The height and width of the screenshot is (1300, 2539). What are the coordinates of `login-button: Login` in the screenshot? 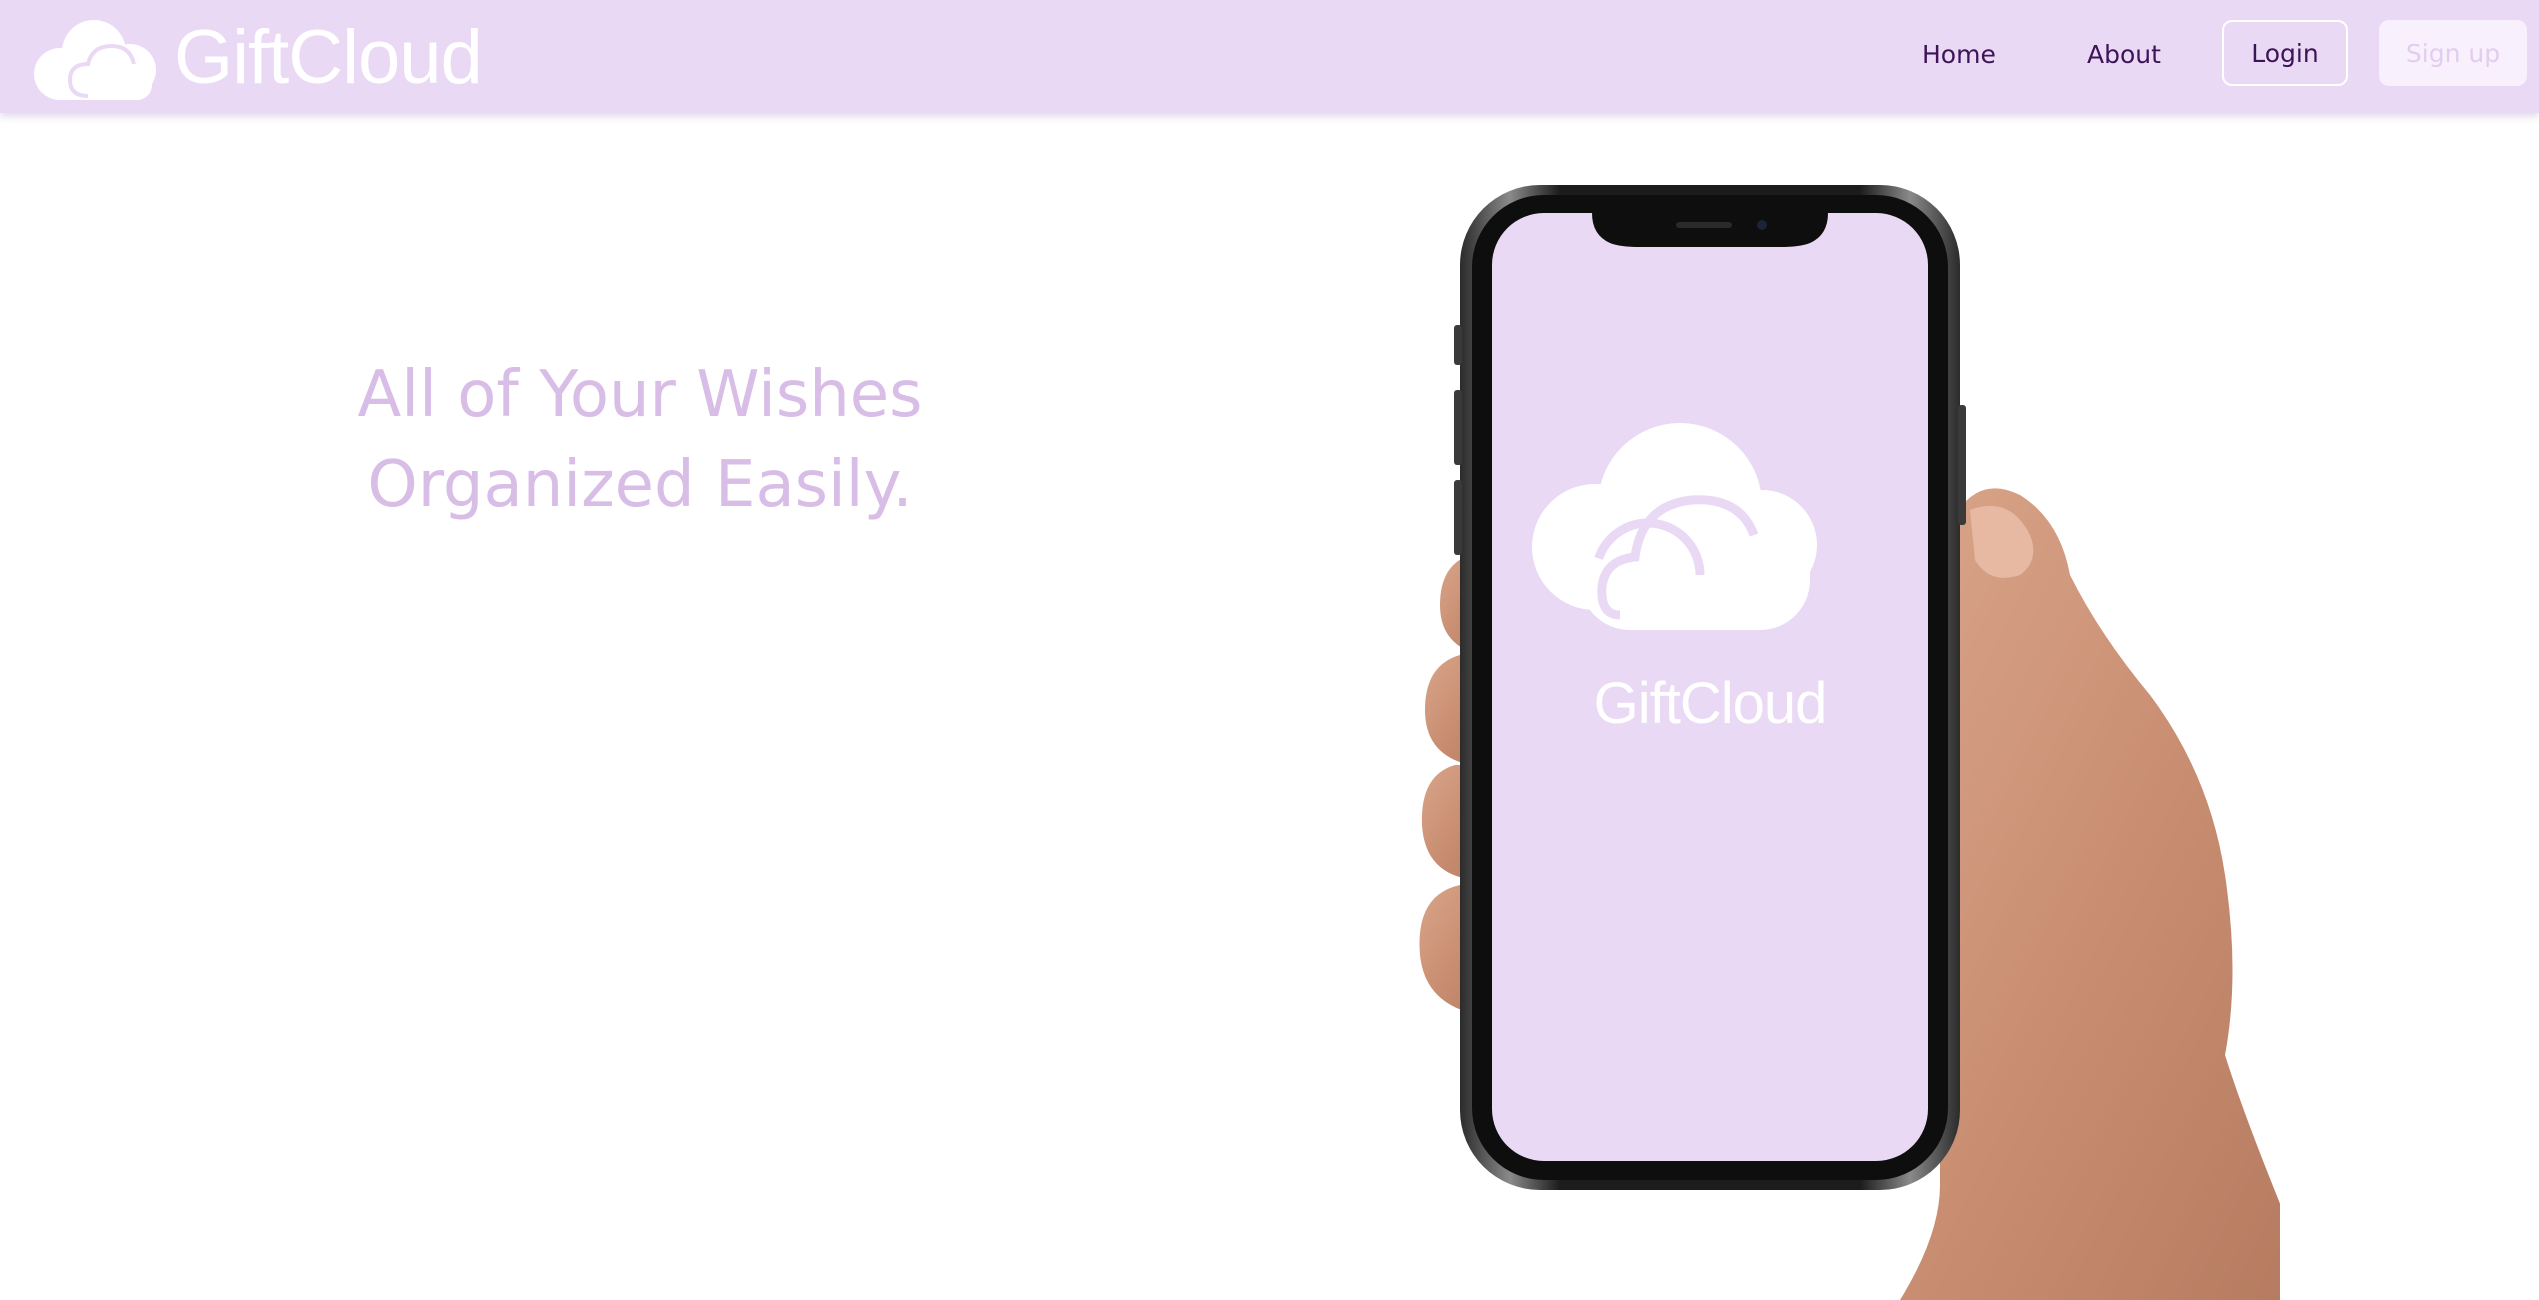 It's located at (2285, 53).